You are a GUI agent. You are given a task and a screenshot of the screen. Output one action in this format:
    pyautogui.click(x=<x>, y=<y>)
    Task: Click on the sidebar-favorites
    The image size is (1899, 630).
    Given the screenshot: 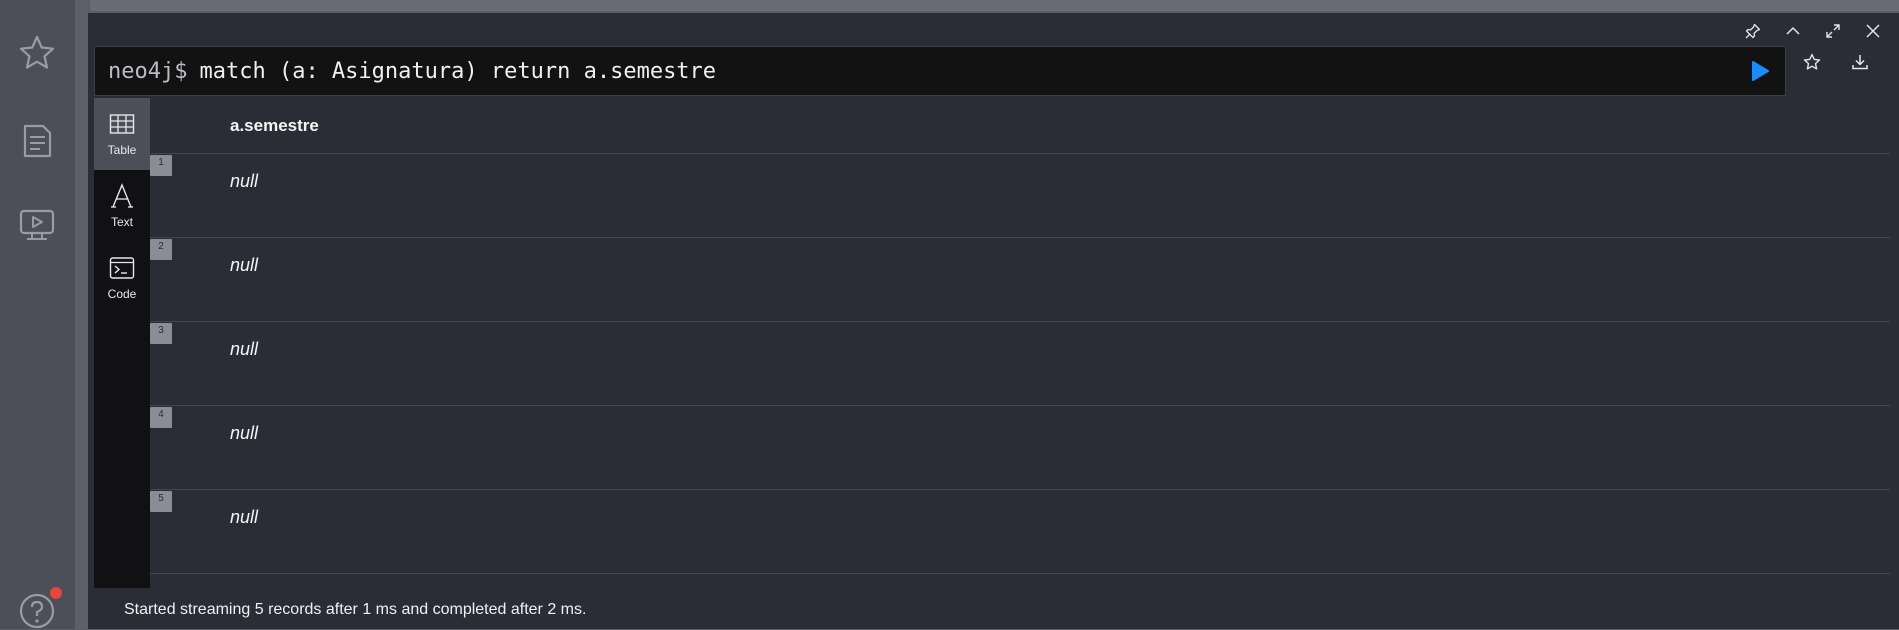 What is the action you would take?
    pyautogui.click(x=37, y=53)
    